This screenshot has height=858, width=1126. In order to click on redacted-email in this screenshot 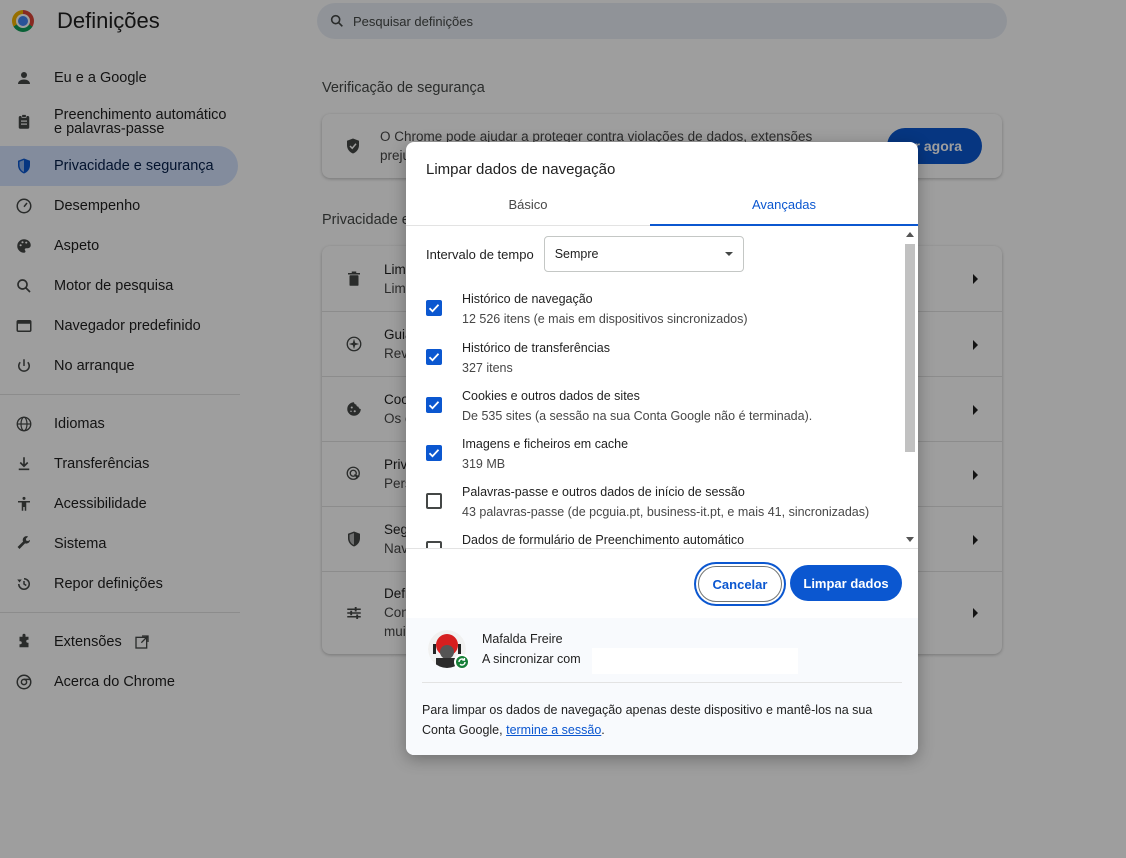, I will do `click(695, 661)`.